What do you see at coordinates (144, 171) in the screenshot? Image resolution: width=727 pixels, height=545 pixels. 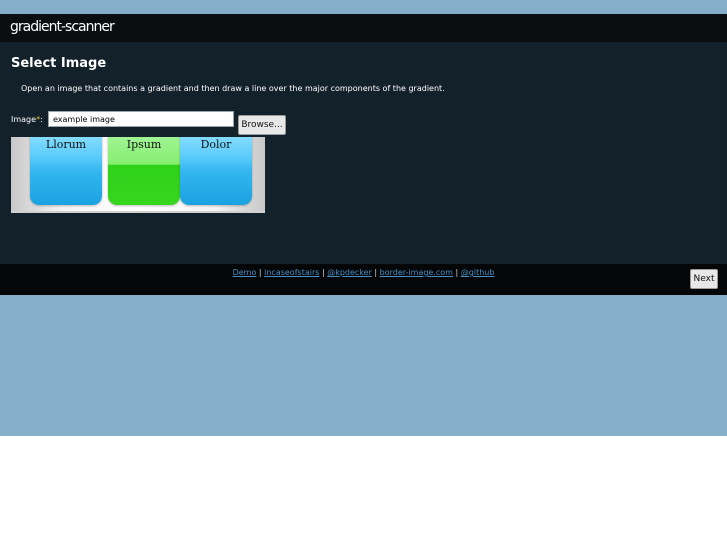 I see `preview-tab-ipsum: Ipsum` at bounding box center [144, 171].